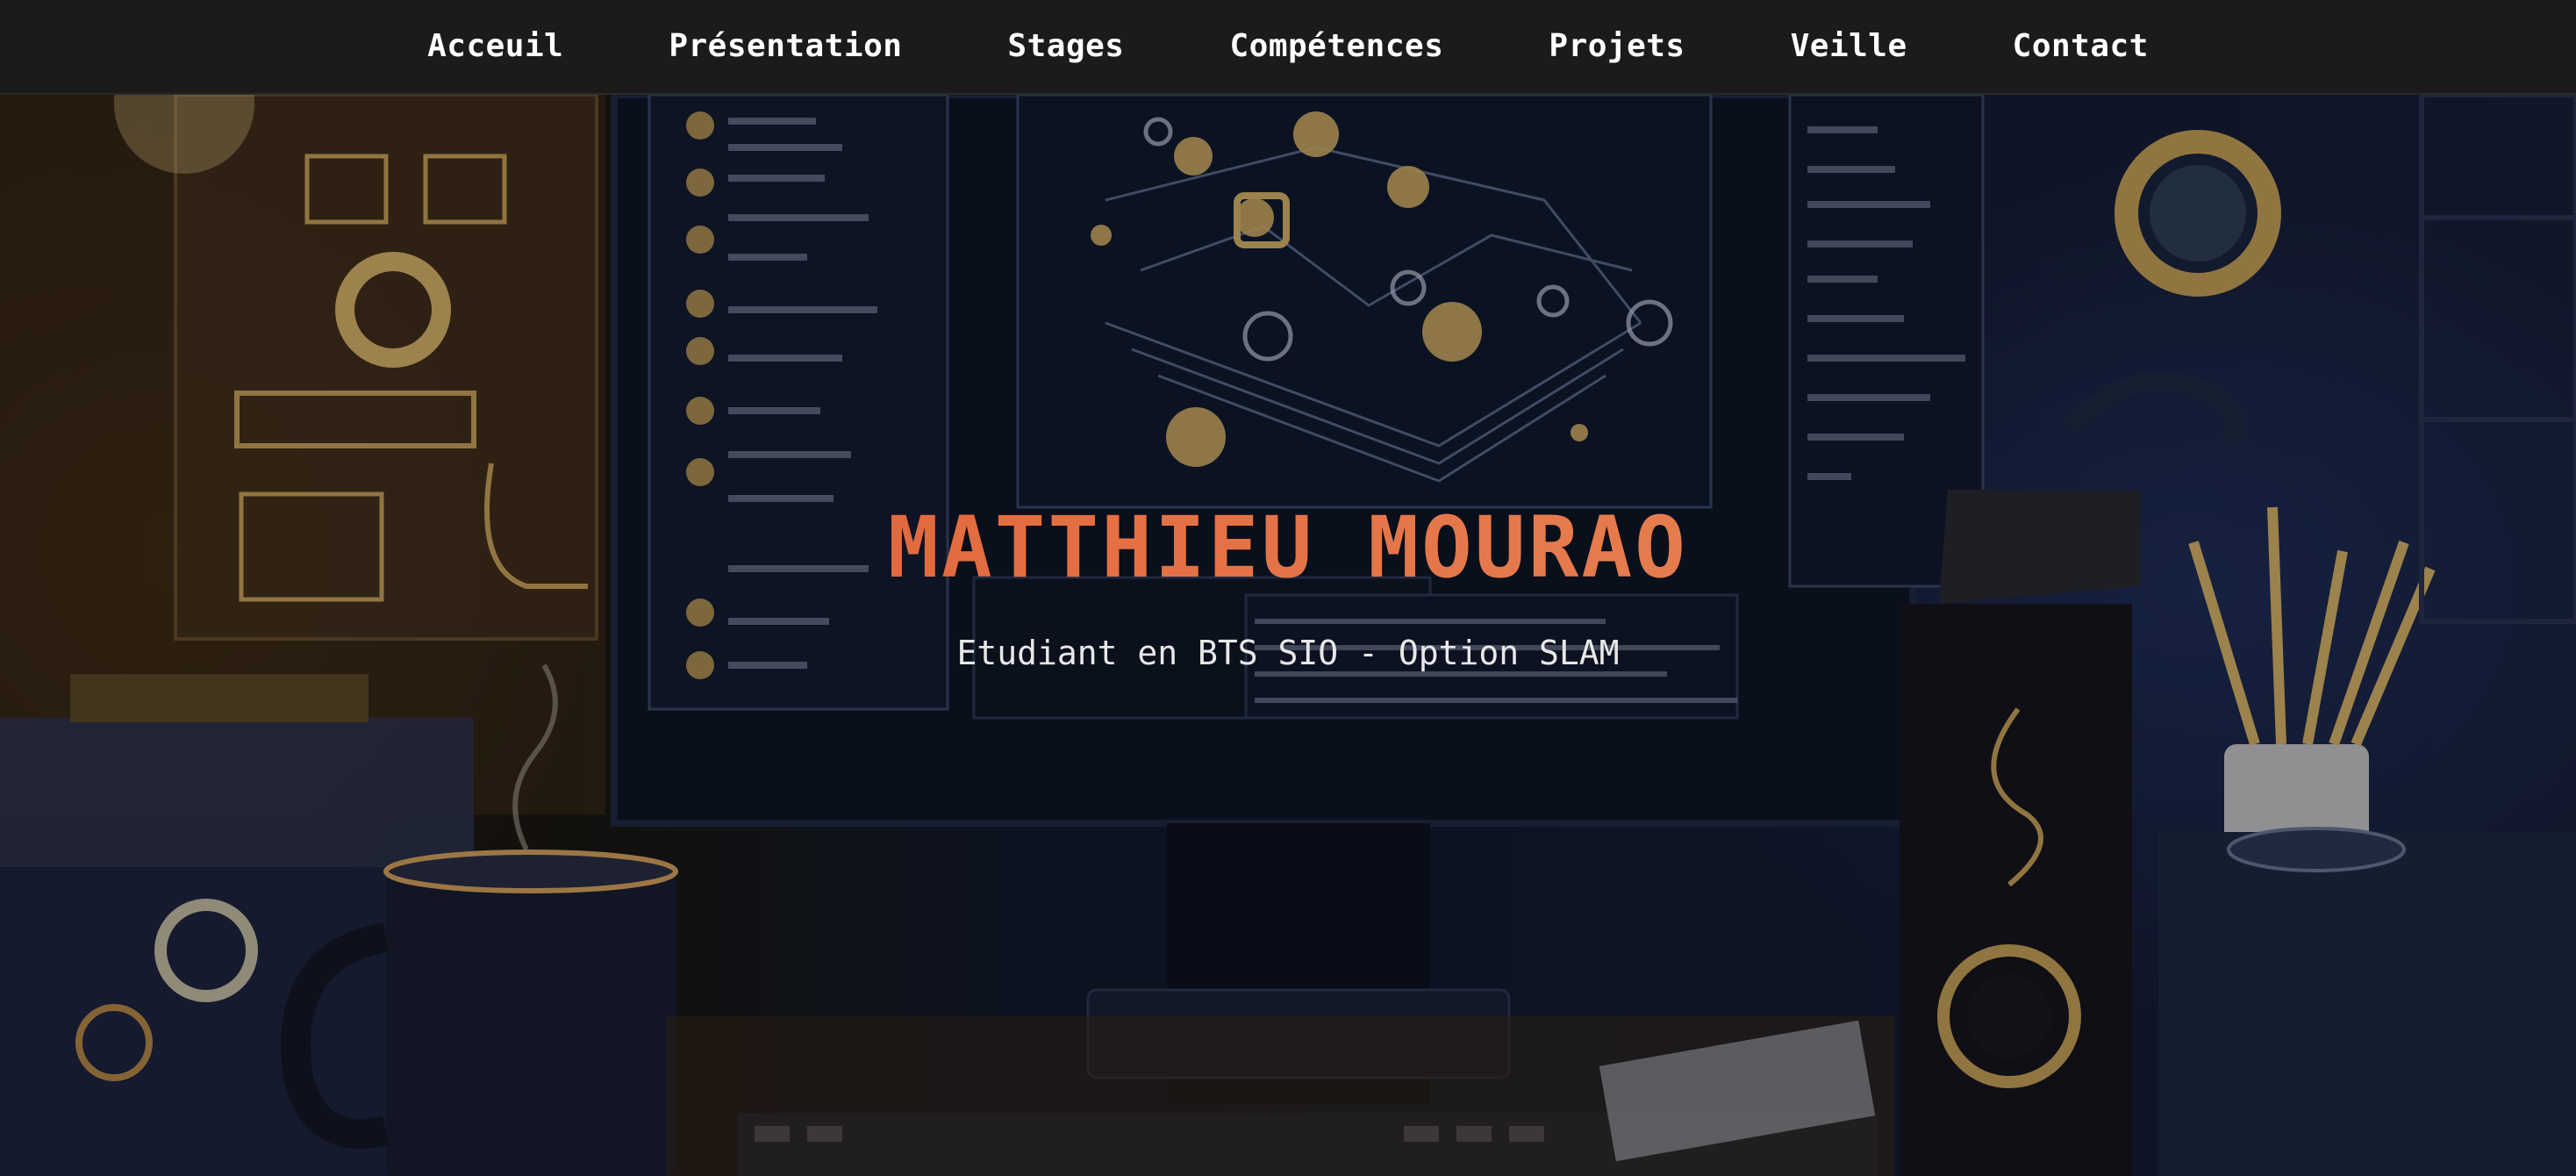 This screenshot has width=2576, height=1176. Describe the element at coordinates (1288, 653) in the screenshot. I see `hero-subtitle: Etudiant en BTS SIO - Option SLAM` at that location.